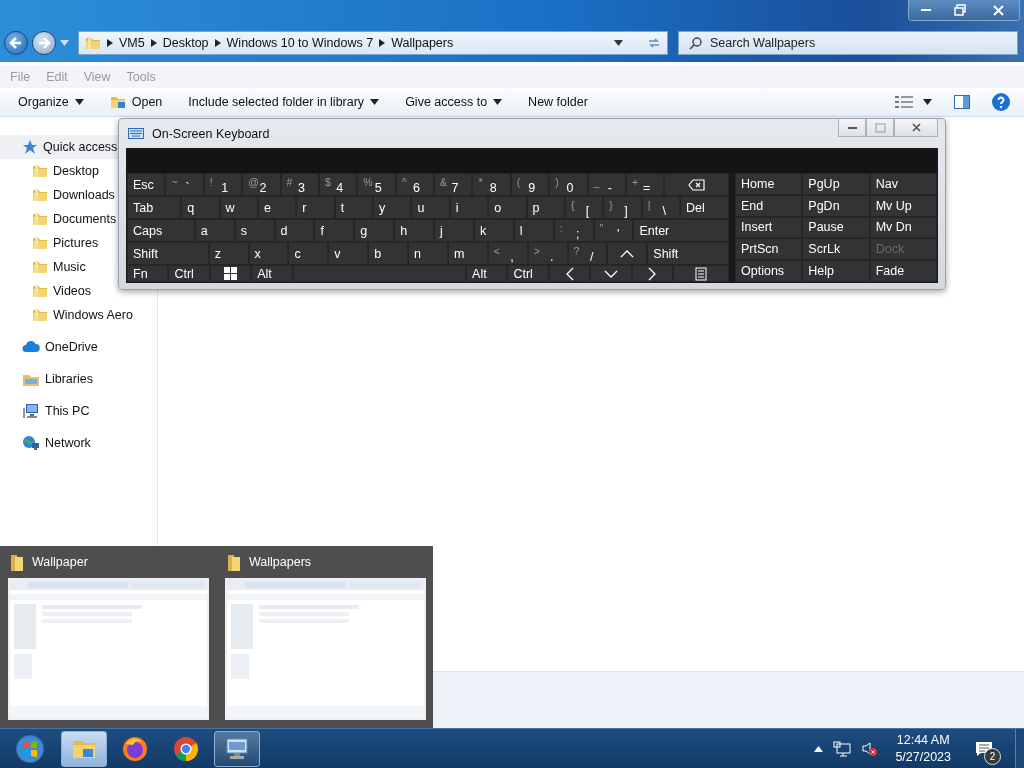 This screenshot has height=768, width=1024. I want to click on keyboard-key: : ;, so click(573, 230).